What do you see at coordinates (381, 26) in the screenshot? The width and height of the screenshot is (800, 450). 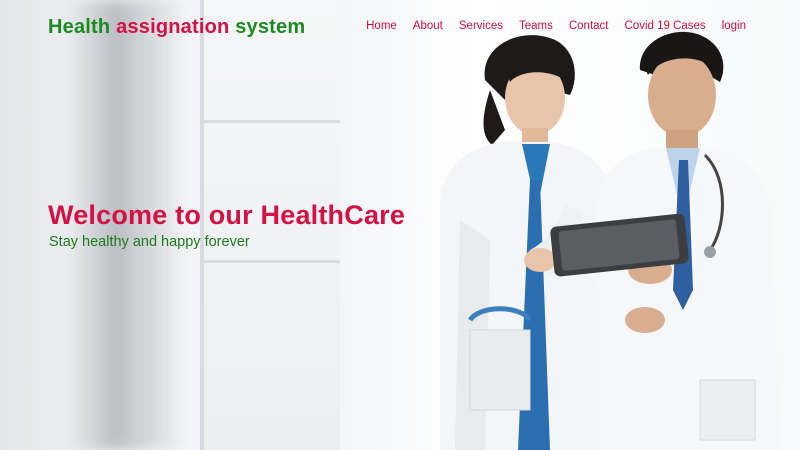 I see `nav-home: Home` at bounding box center [381, 26].